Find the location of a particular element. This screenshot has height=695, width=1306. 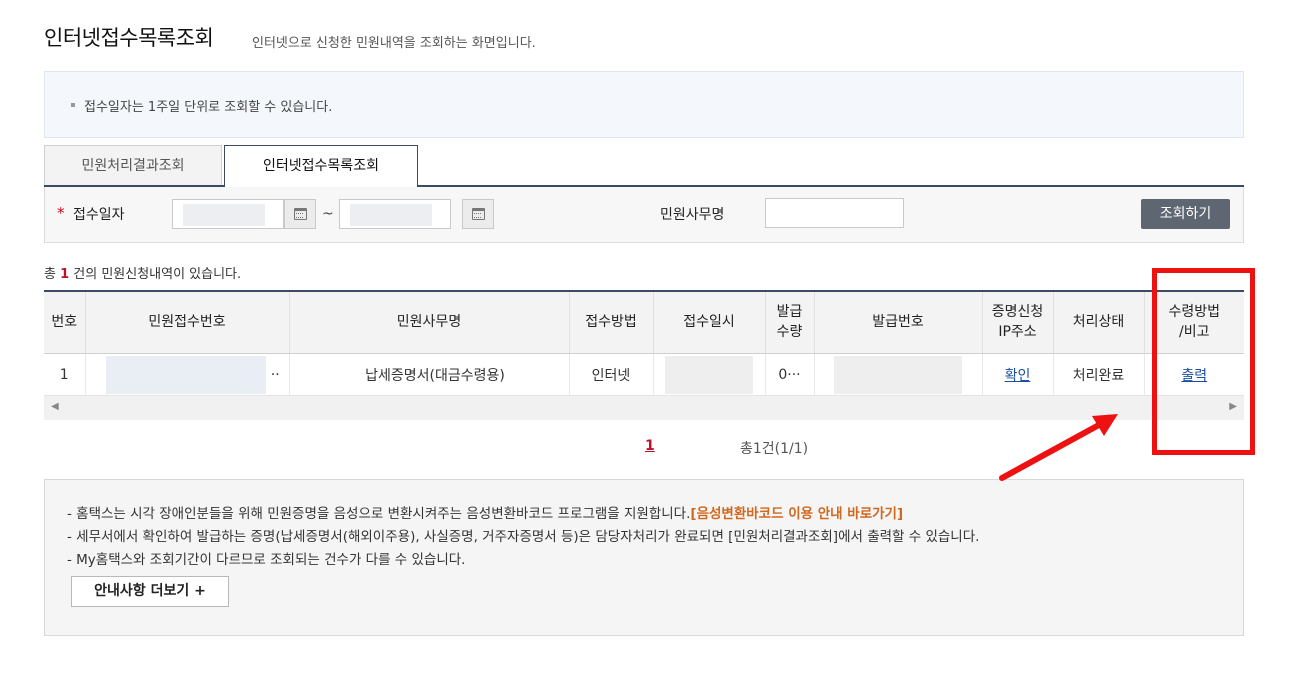

table-row: 1 ·· 납세증명서(대금수령용) 인터넷 0··· 확인 처리완료 출력 is located at coordinates (644, 375).